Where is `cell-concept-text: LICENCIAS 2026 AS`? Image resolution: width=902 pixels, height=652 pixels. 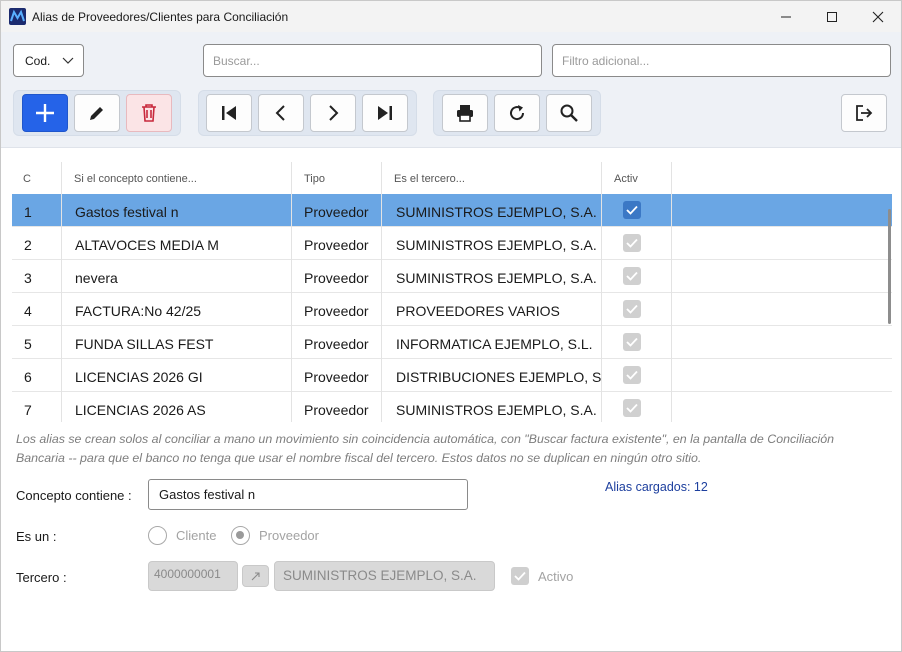
cell-concept-text: LICENCIAS 2026 AS is located at coordinates (140, 410).